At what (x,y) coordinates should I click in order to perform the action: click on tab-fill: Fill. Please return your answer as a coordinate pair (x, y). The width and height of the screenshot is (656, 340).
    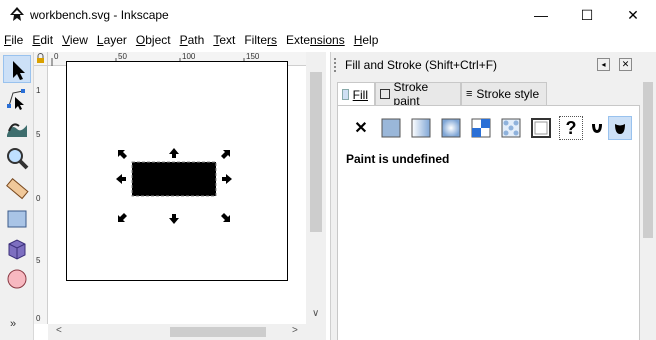
    Looking at the image, I should click on (356, 94).